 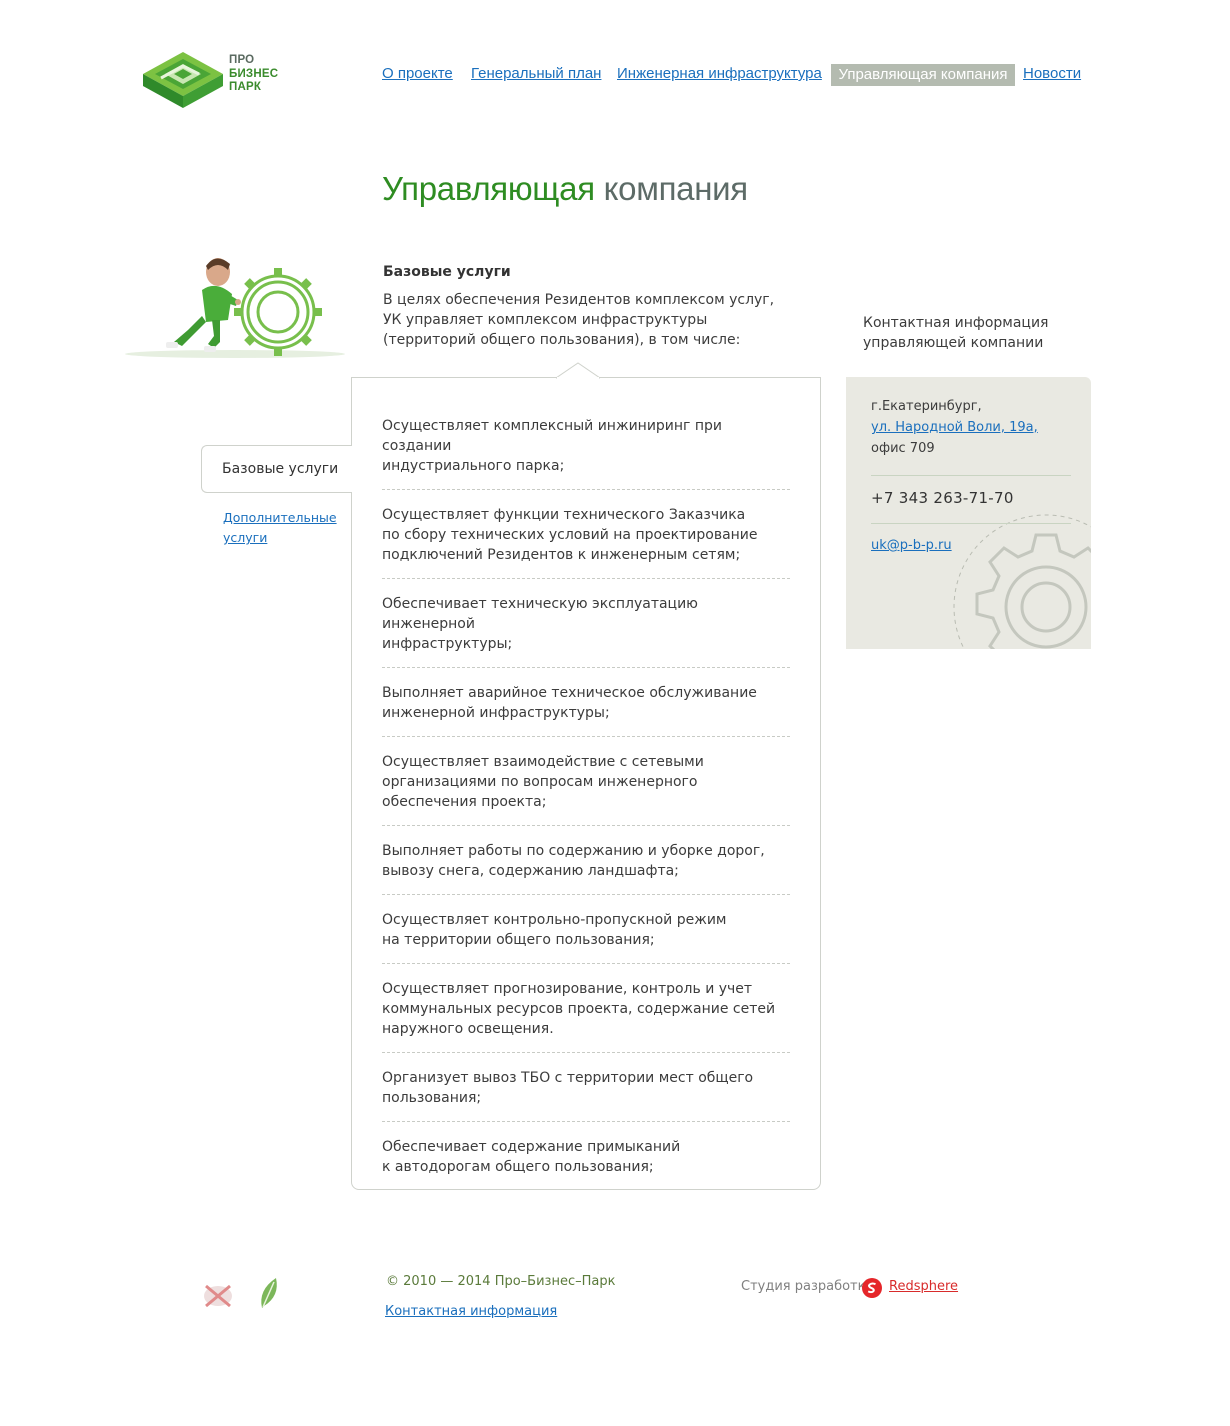 What do you see at coordinates (283, 528) in the screenshot?
I see `tab-additional-services: Дополнительные услуги` at bounding box center [283, 528].